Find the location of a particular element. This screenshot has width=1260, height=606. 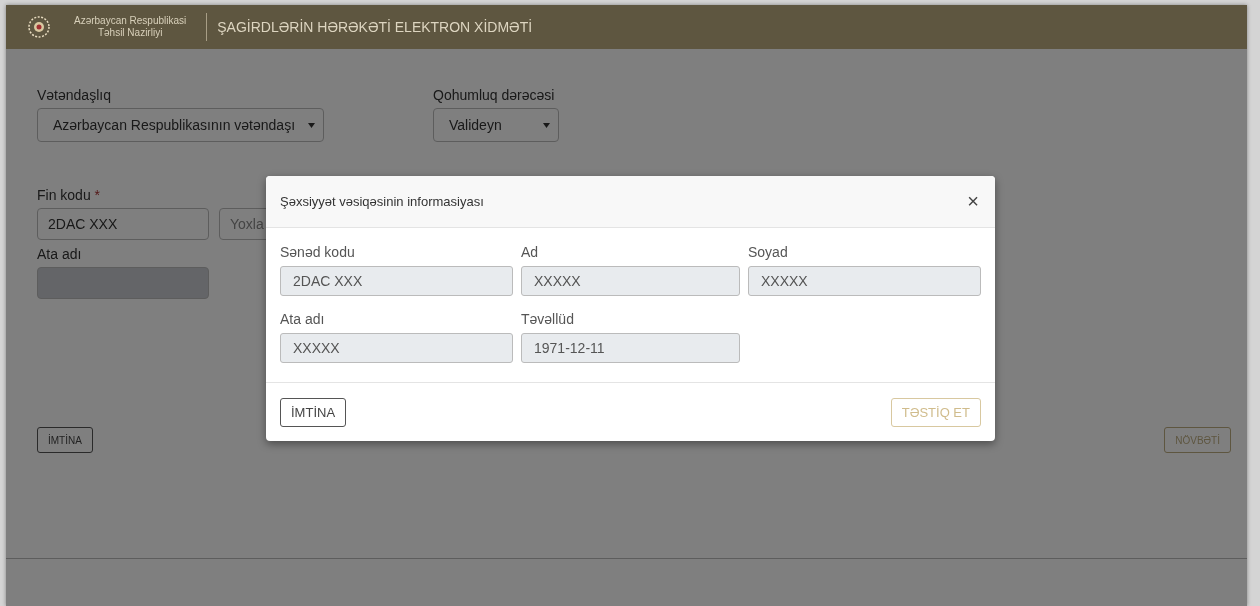

field-label: Təvəllüd is located at coordinates (548, 319).